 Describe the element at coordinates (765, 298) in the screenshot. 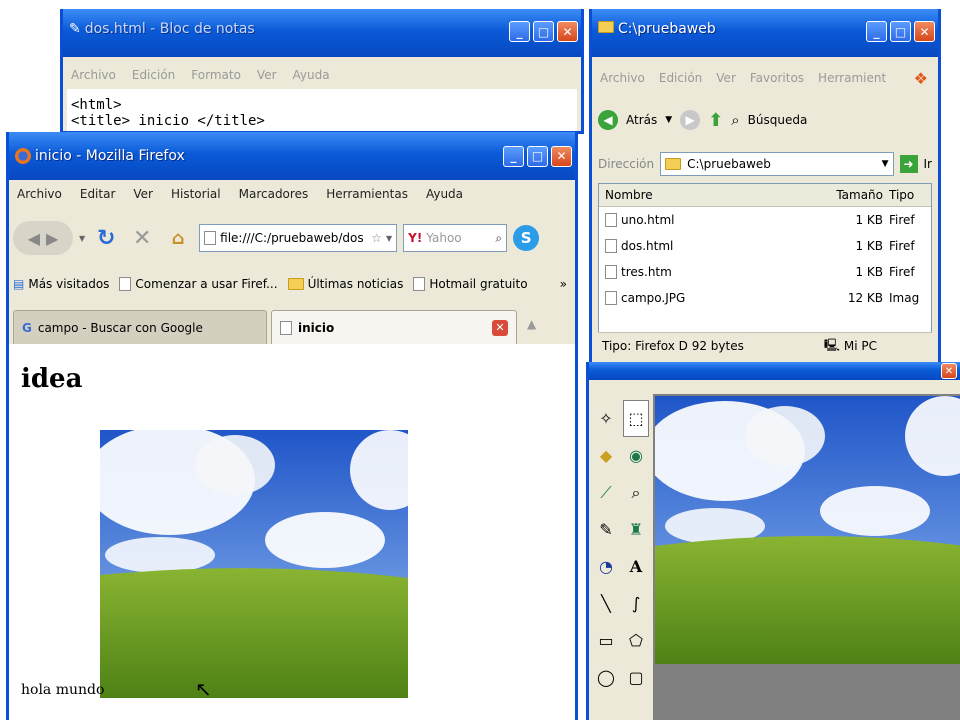

I see `file-row: campo.JPG 12 KB Imag` at that location.